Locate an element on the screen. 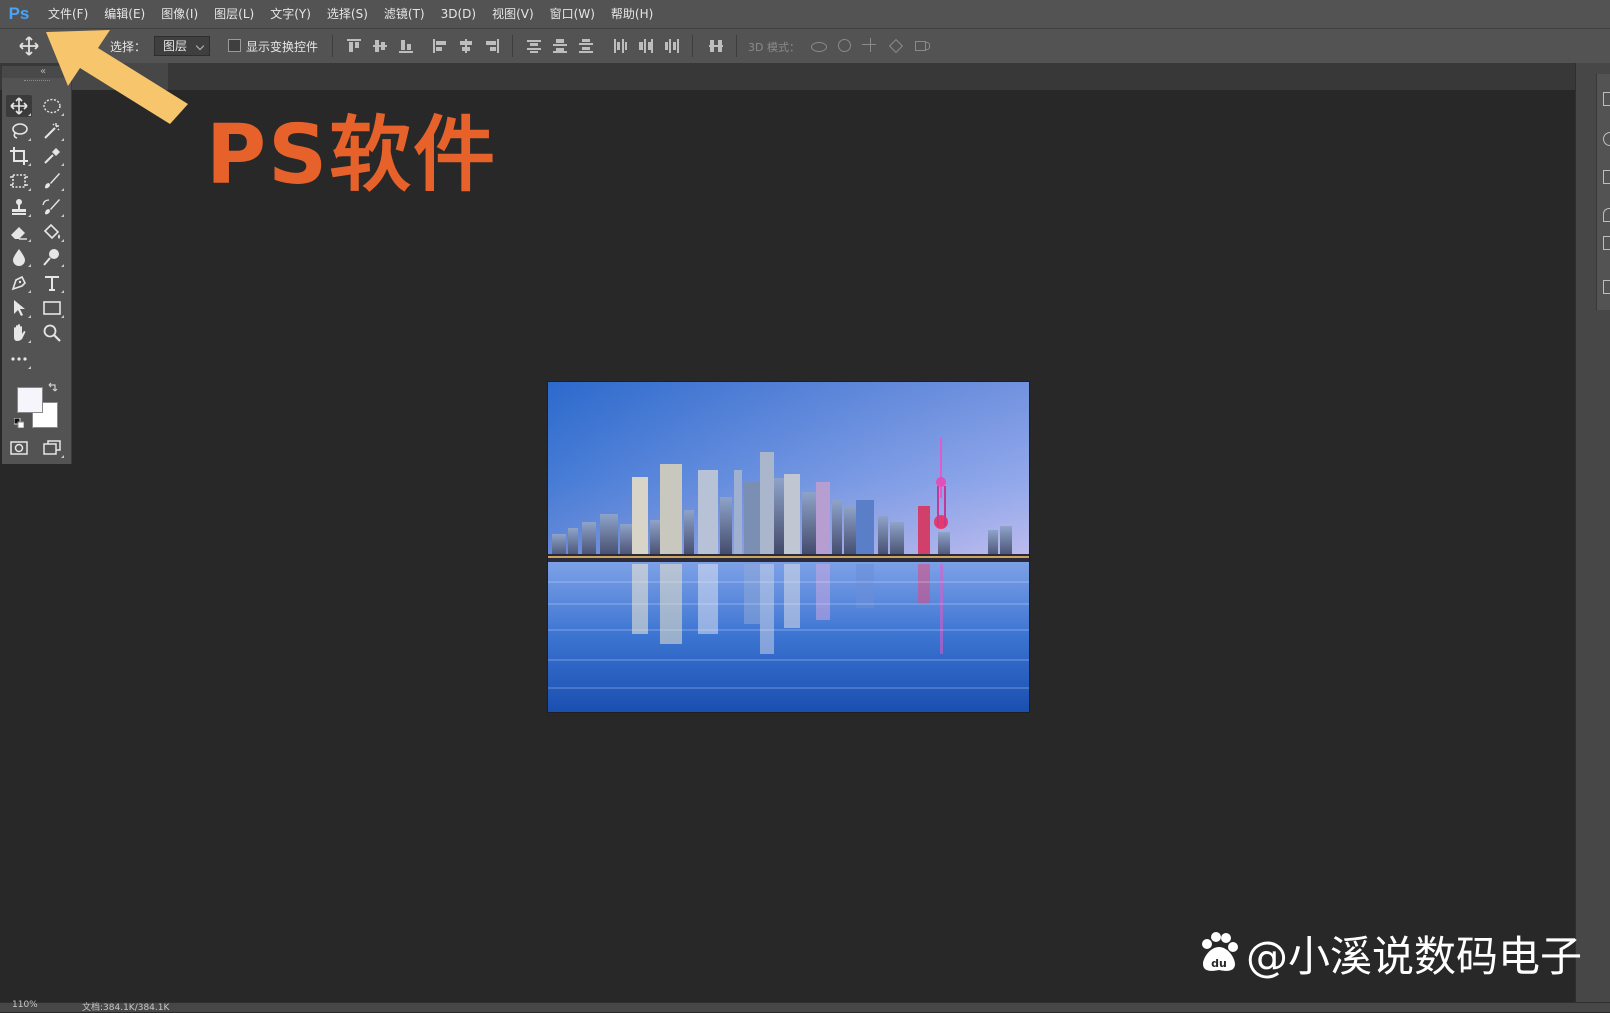 The height and width of the screenshot is (1013, 1610). frame-tool-button is located at coordinates (19, 181).